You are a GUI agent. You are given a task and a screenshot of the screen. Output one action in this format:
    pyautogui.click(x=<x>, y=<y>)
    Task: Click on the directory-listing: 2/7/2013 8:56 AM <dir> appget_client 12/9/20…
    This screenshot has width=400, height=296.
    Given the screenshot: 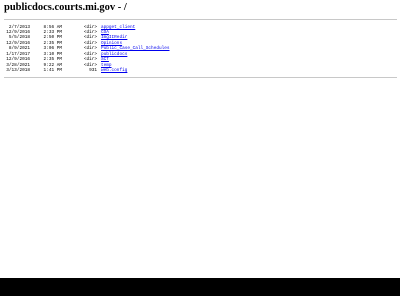 What is the action you would take?
    pyautogui.click(x=87, y=49)
    